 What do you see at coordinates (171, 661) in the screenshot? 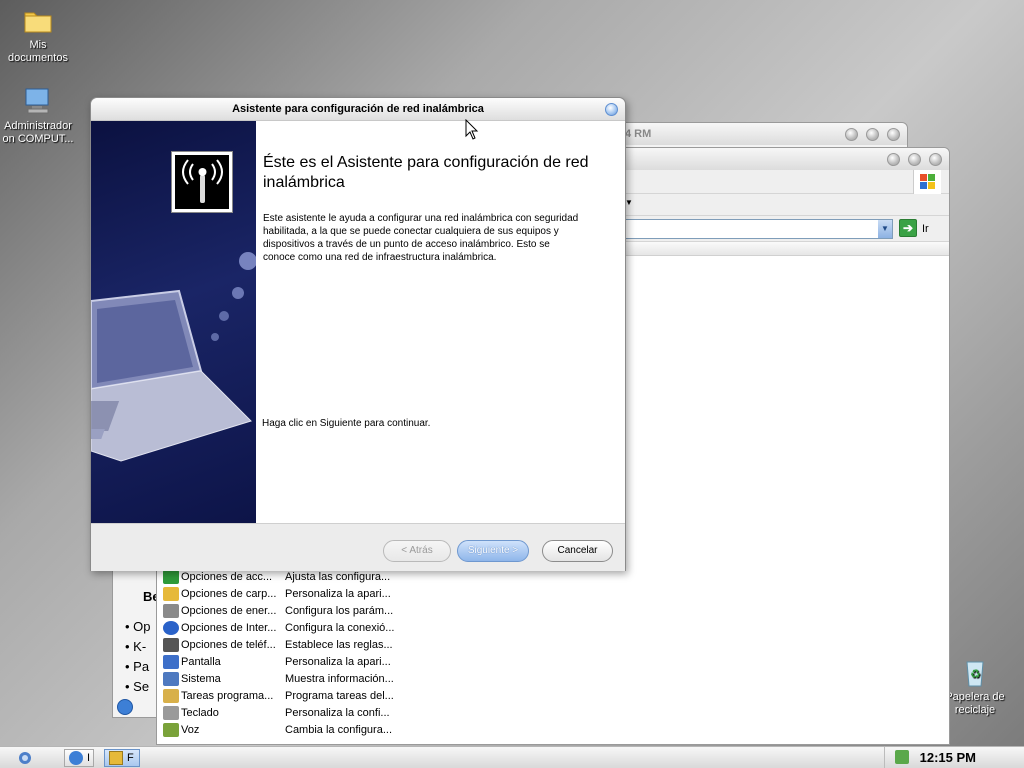
I see `display-icon` at bounding box center [171, 661].